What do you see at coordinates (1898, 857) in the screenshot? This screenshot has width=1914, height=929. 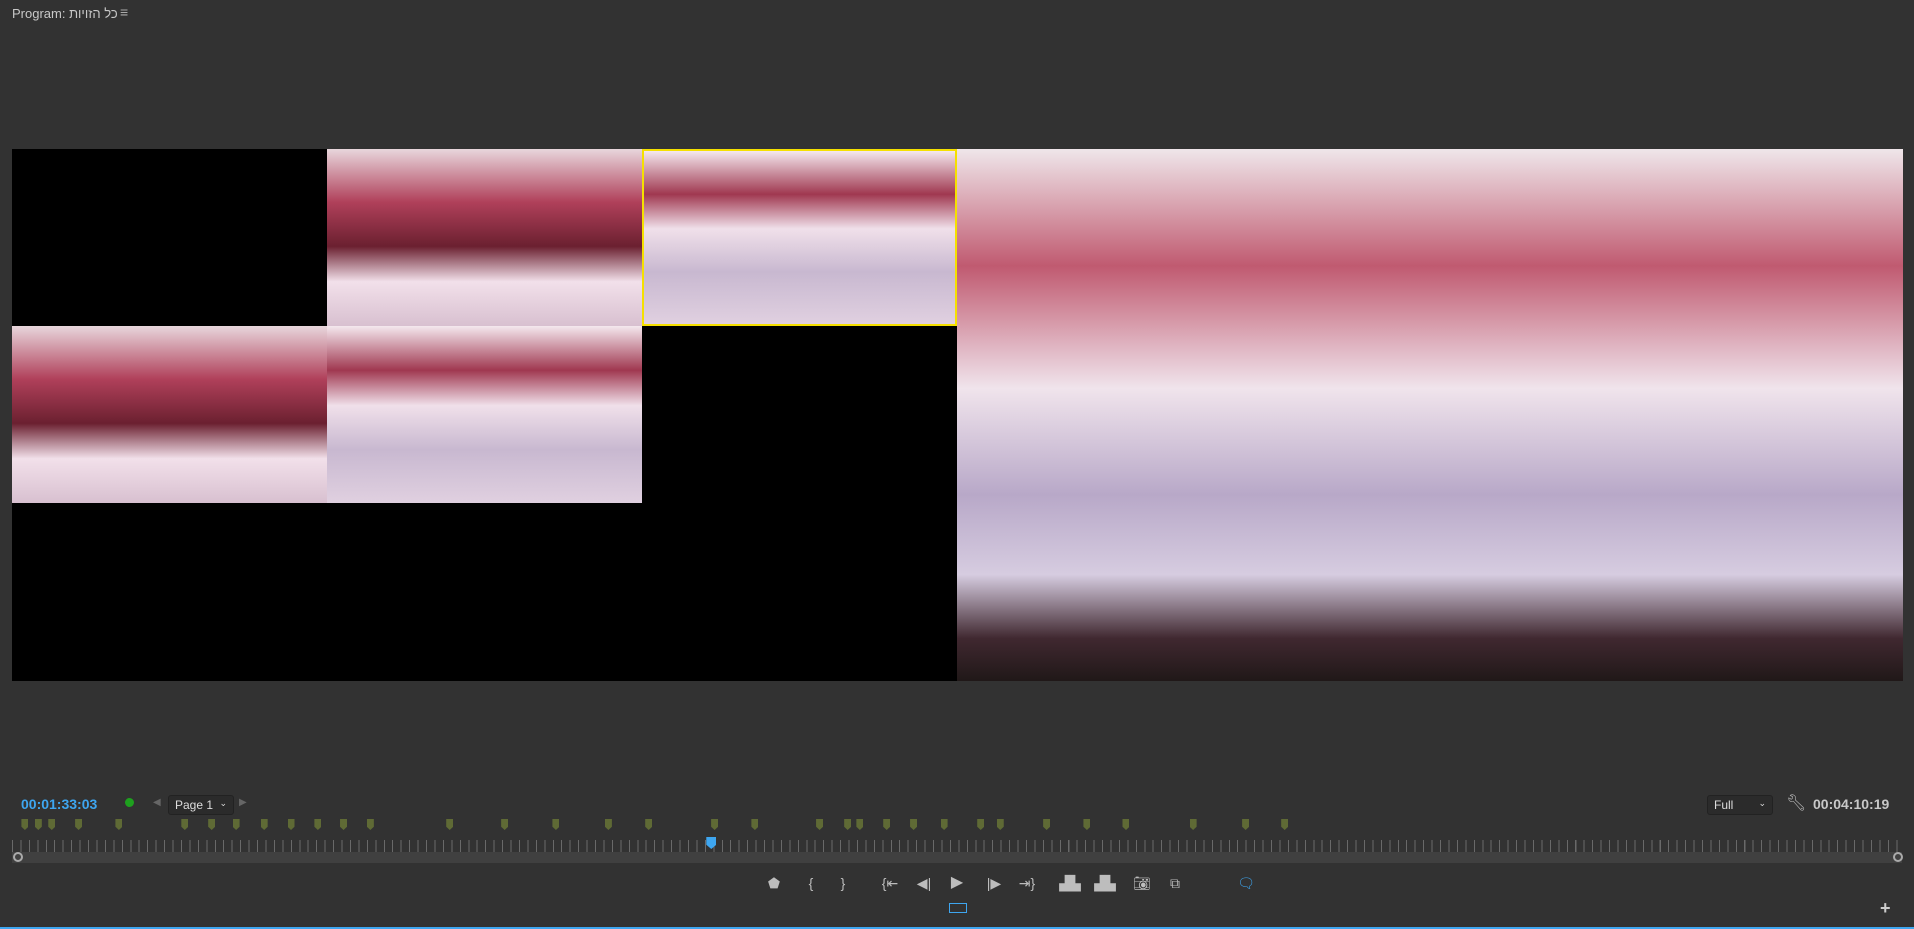 I see `scroll-end-handle` at bounding box center [1898, 857].